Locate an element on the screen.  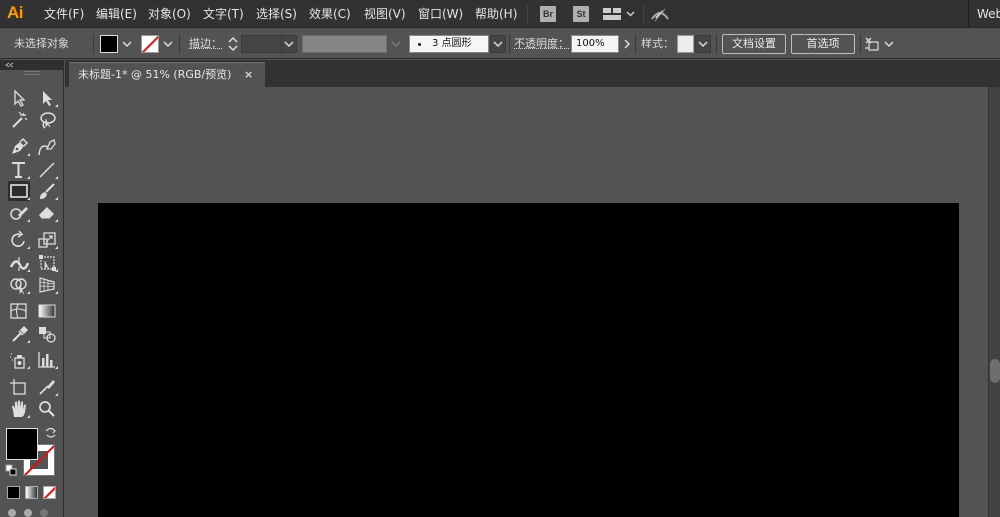
collapse-panel-icon is located at coordinates (9, 65).